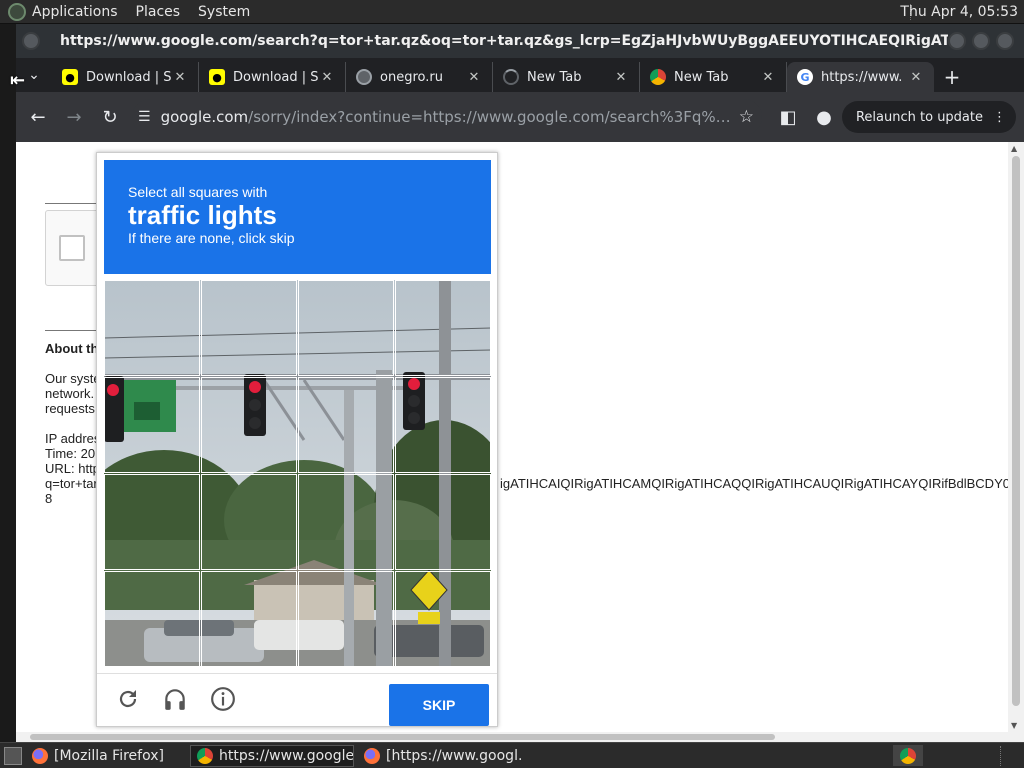  Describe the element at coordinates (411, 77) in the screenshot. I see `tab-label: onegro.ru` at that location.